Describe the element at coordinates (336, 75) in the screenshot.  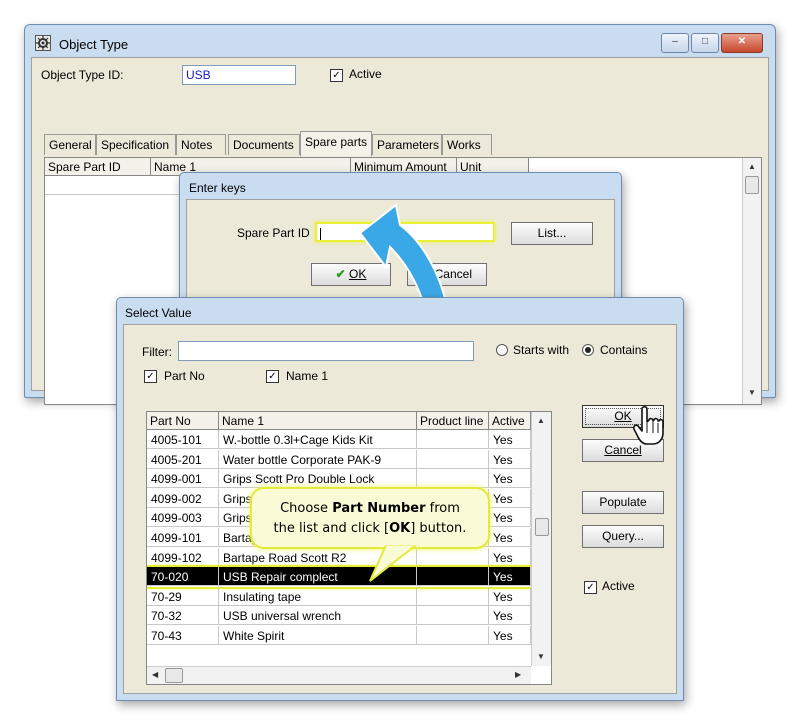
I see `active-checkbox: ✓` at that location.